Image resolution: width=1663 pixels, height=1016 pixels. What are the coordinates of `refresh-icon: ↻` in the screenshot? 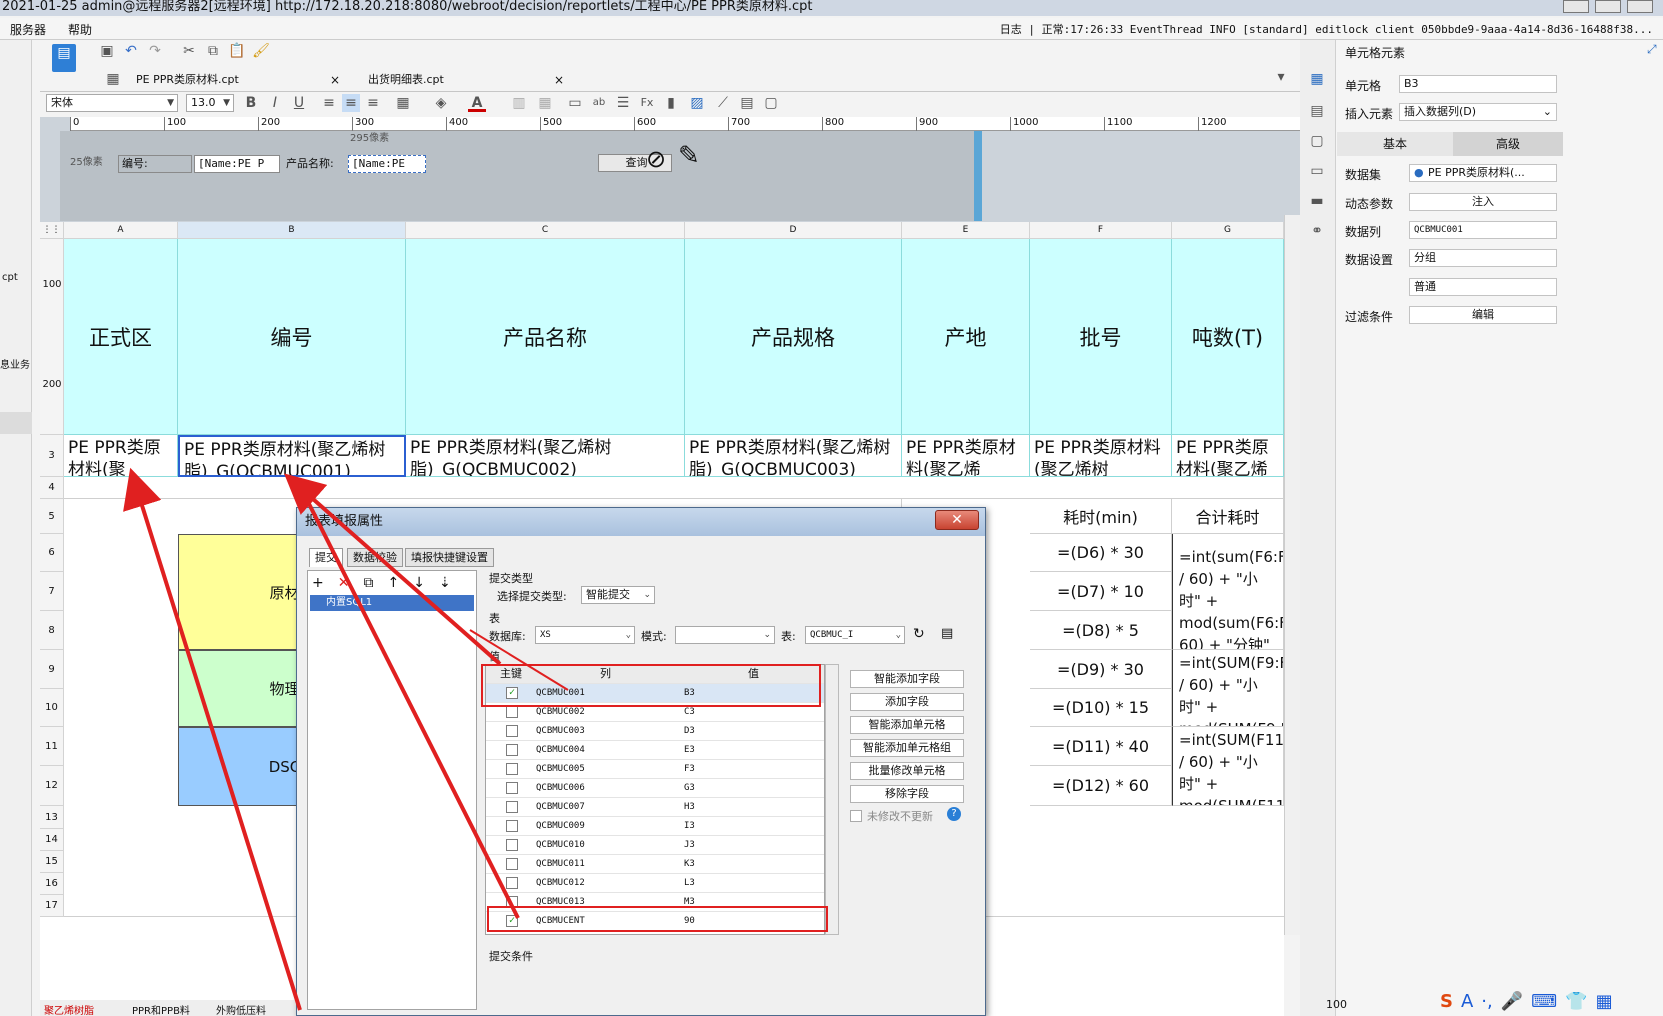 It's located at (919, 634).